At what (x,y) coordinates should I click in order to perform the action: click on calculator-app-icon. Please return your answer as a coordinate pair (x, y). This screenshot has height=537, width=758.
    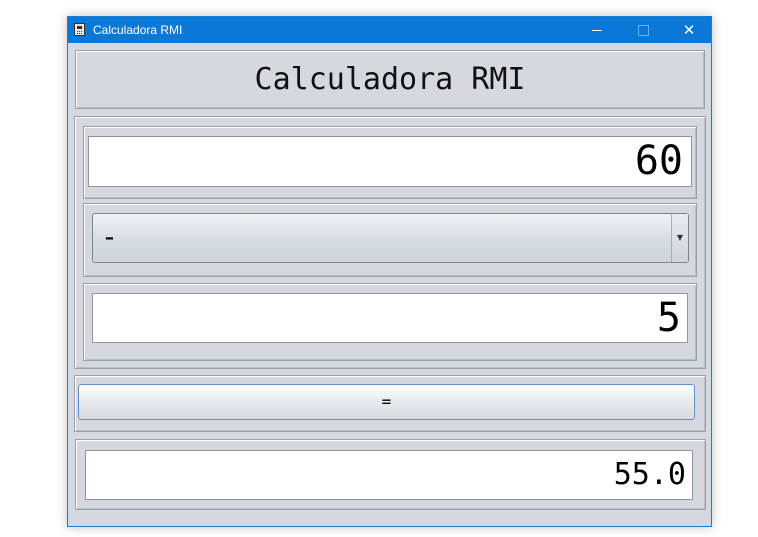
    Looking at the image, I should click on (79, 29).